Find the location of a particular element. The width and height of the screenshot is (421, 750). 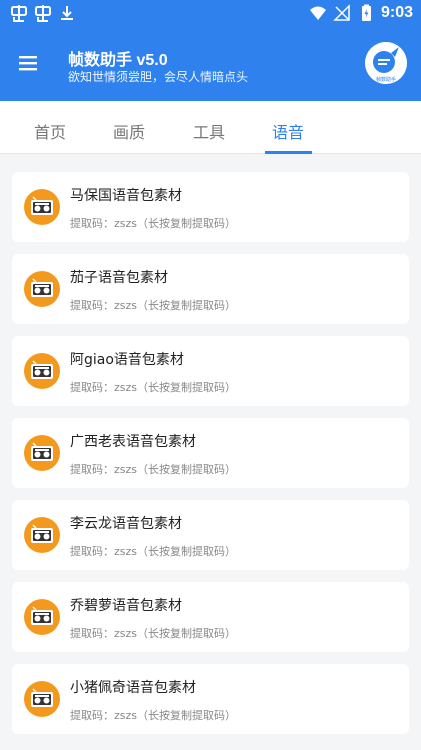

voice-pack-title: 阿giao语音包素材 is located at coordinates (127, 360).